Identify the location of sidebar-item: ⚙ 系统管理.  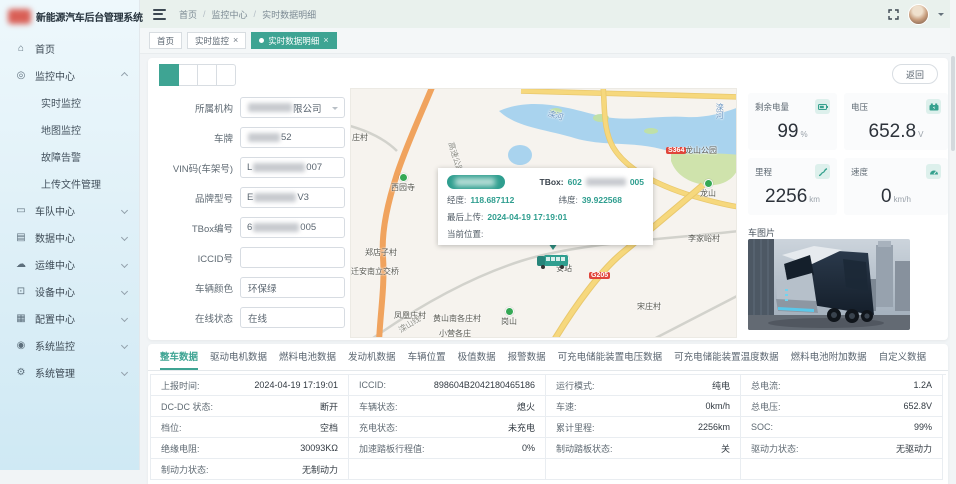
(69, 372).